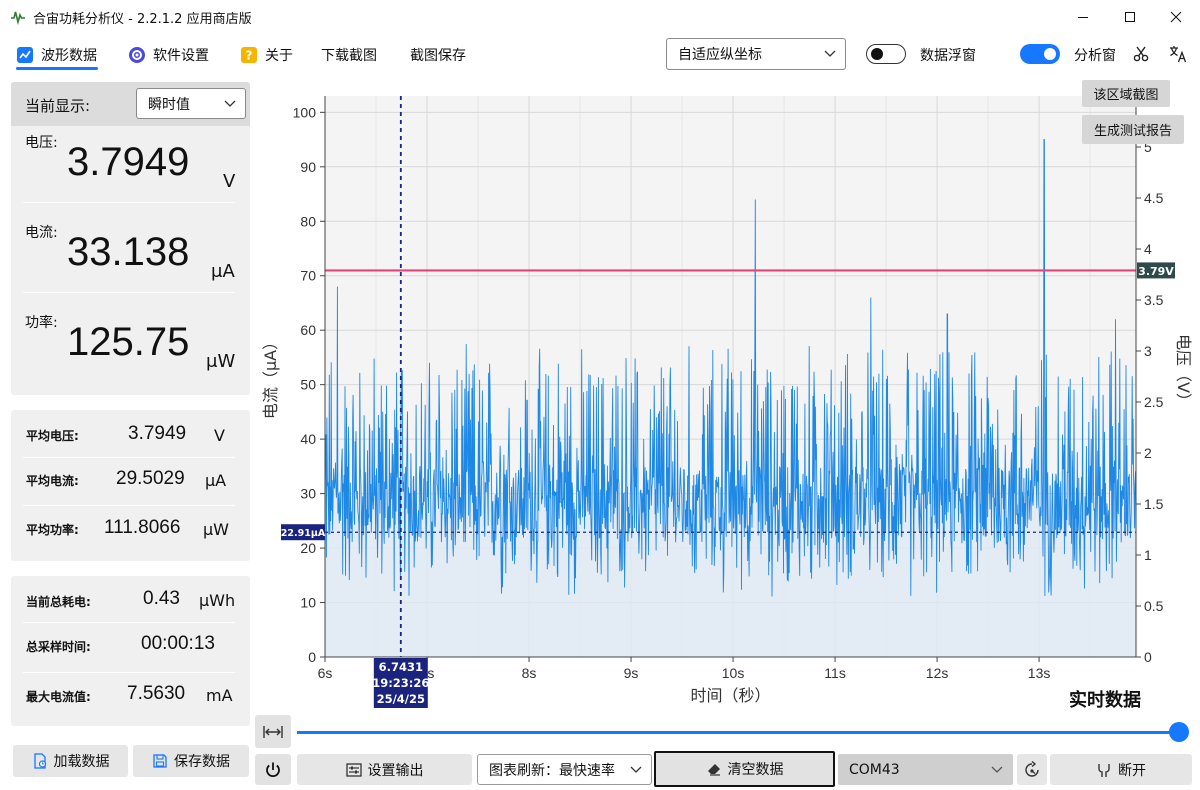  What do you see at coordinates (631, 673) in the screenshot?
I see `x-tick-label: 9s` at bounding box center [631, 673].